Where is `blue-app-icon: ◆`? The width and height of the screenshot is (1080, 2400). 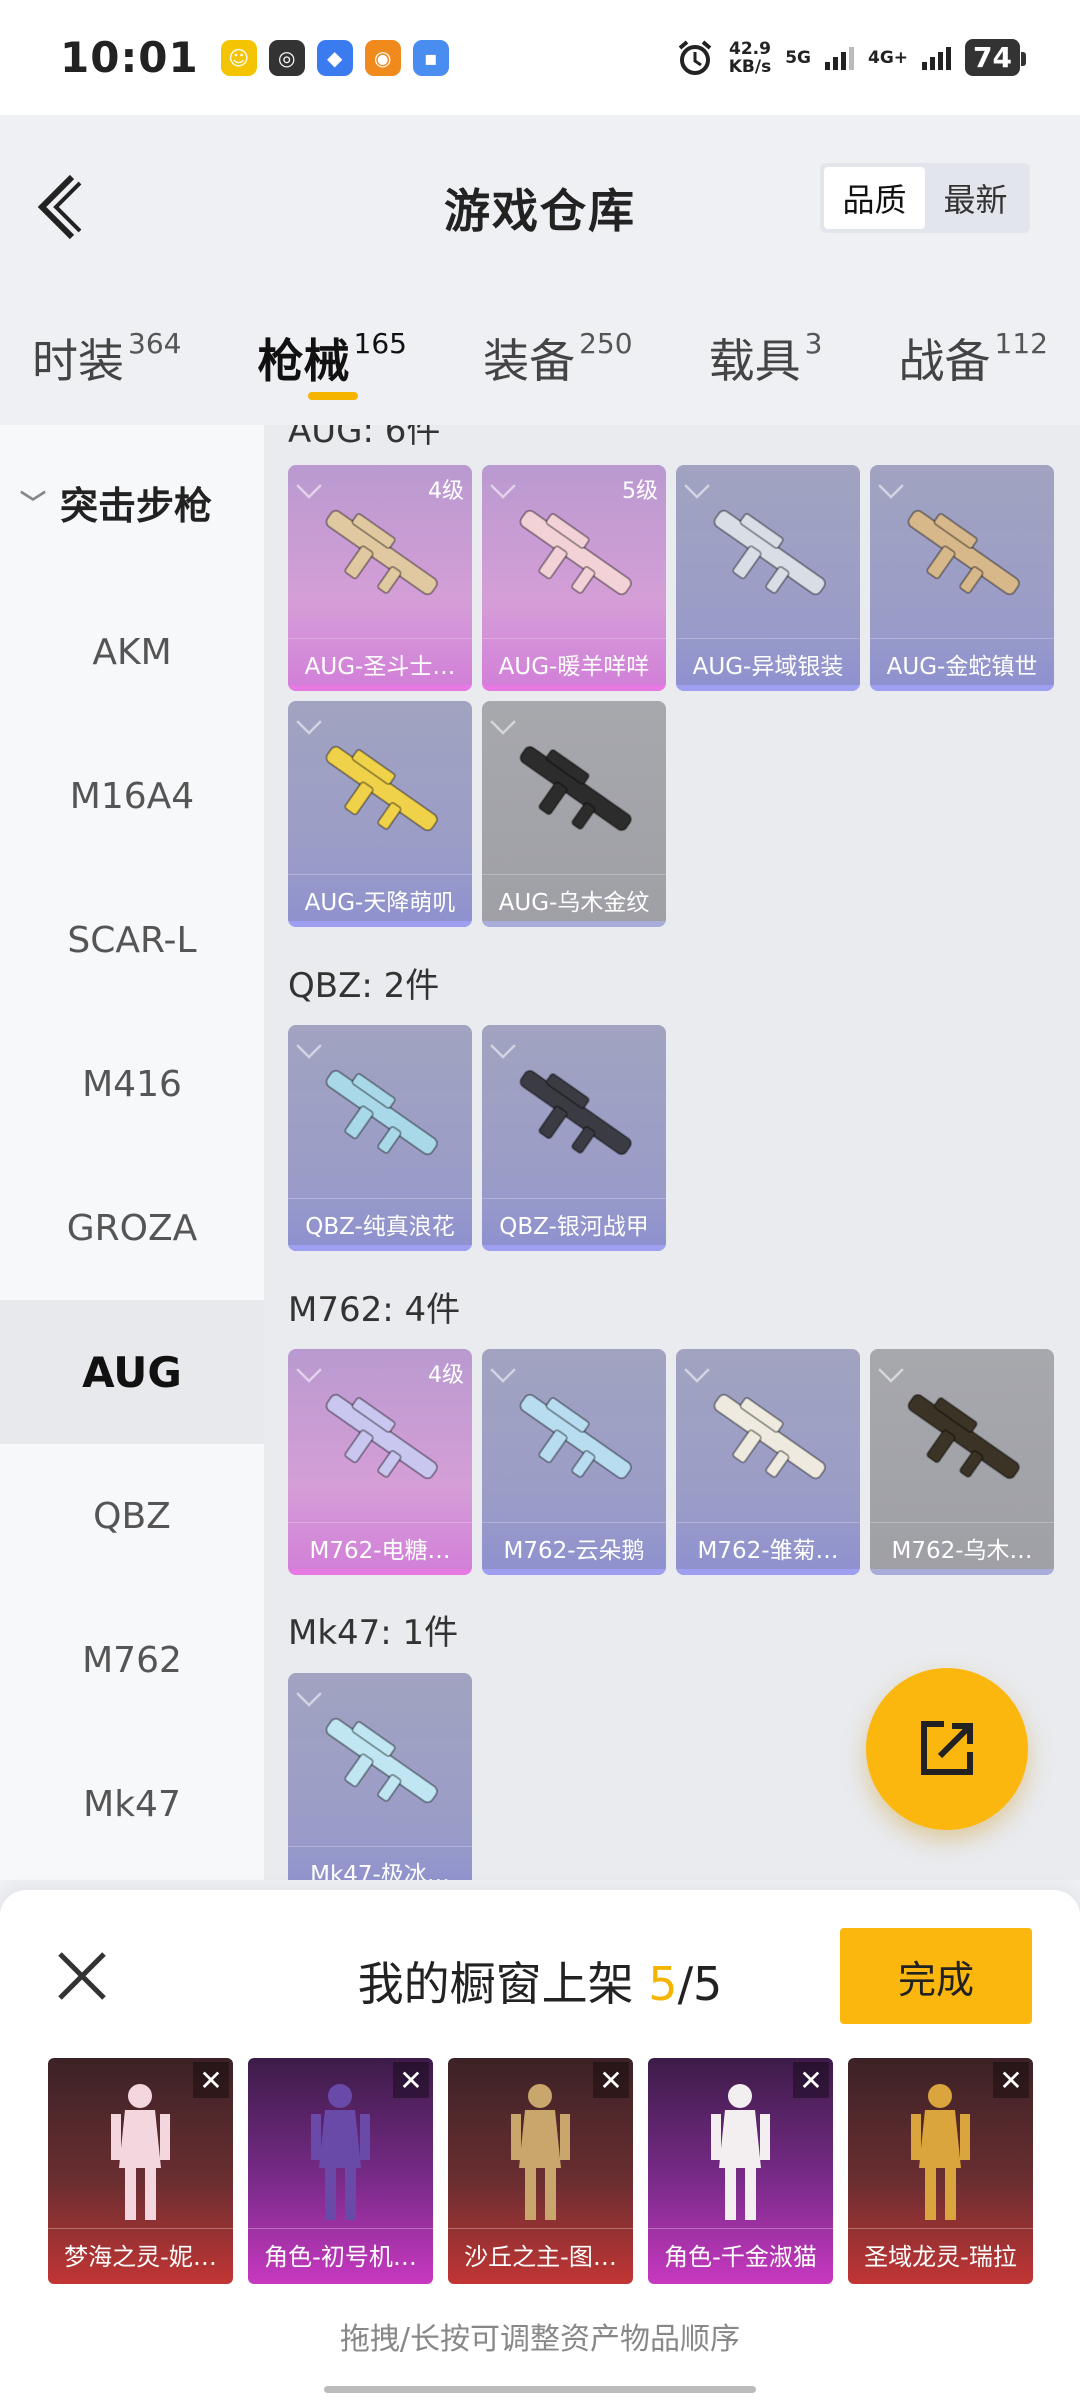 blue-app-icon: ◆ is located at coordinates (334, 57).